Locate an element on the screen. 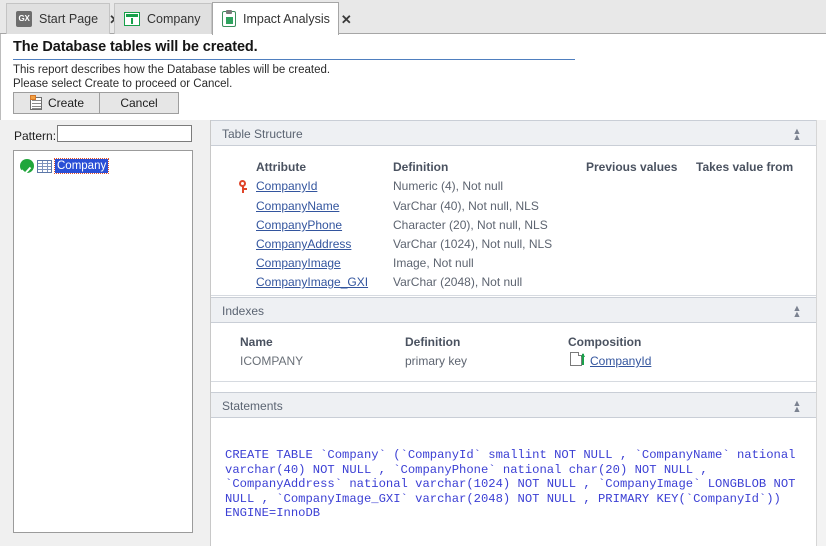 The height and width of the screenshot is (546, 826). tab-label: Impact Analysis is located at coordinates (286, 19).